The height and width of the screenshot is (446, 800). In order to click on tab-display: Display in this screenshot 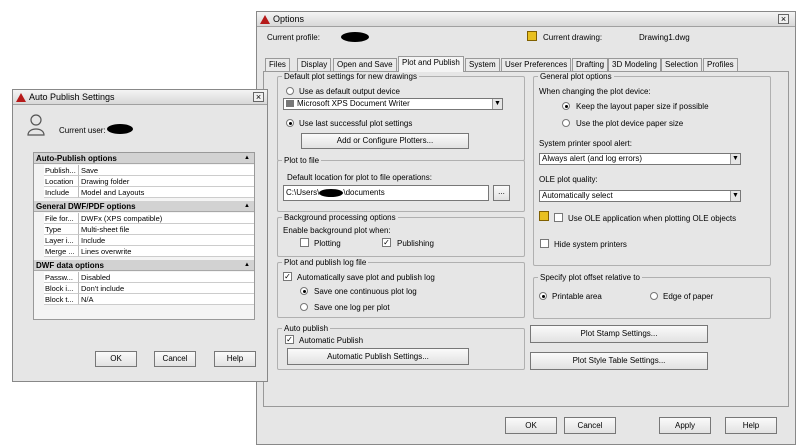, I will do `click(314, 65)`.